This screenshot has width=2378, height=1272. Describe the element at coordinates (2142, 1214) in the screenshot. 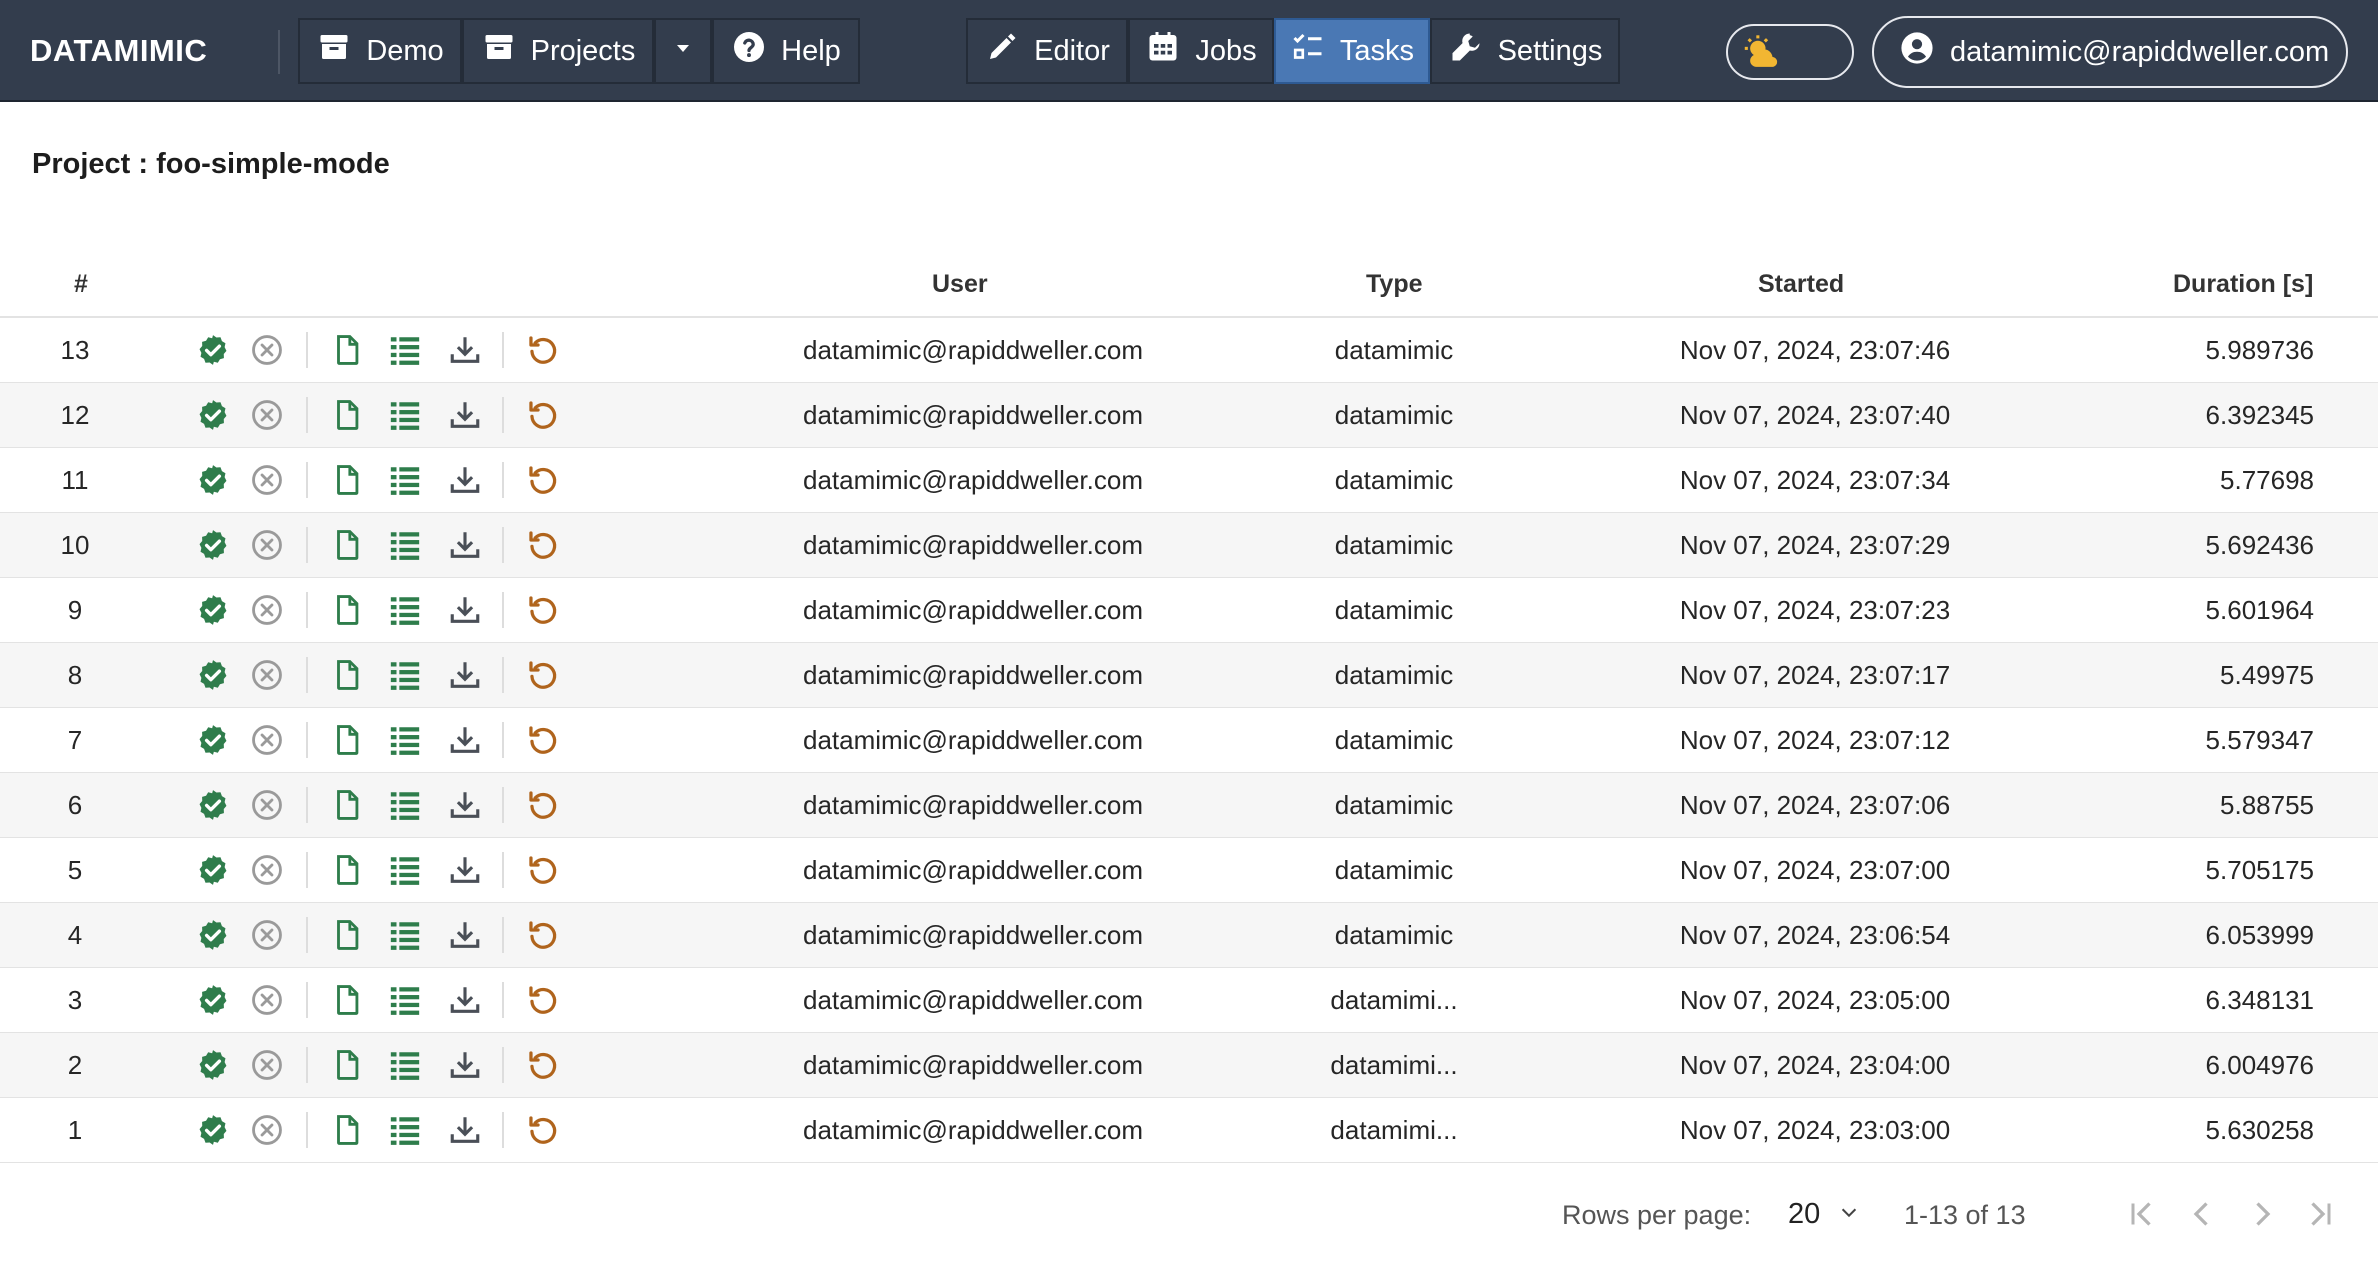

I see `first-page-button` at that location.